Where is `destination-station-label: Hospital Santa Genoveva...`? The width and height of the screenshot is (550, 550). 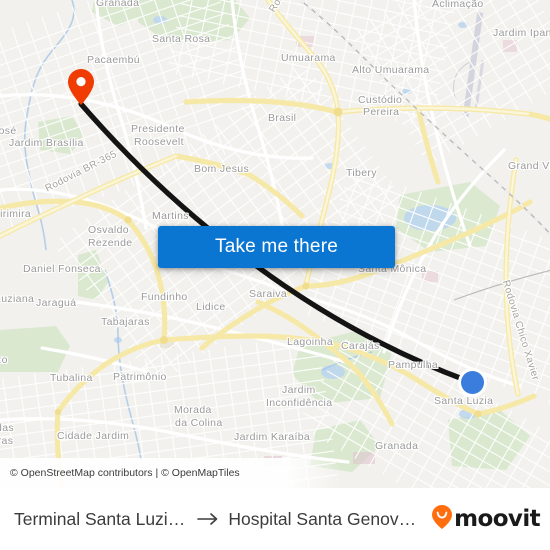 destination-station-label: Hospital Santa Genoveva... is located at coordinates (326, 519).